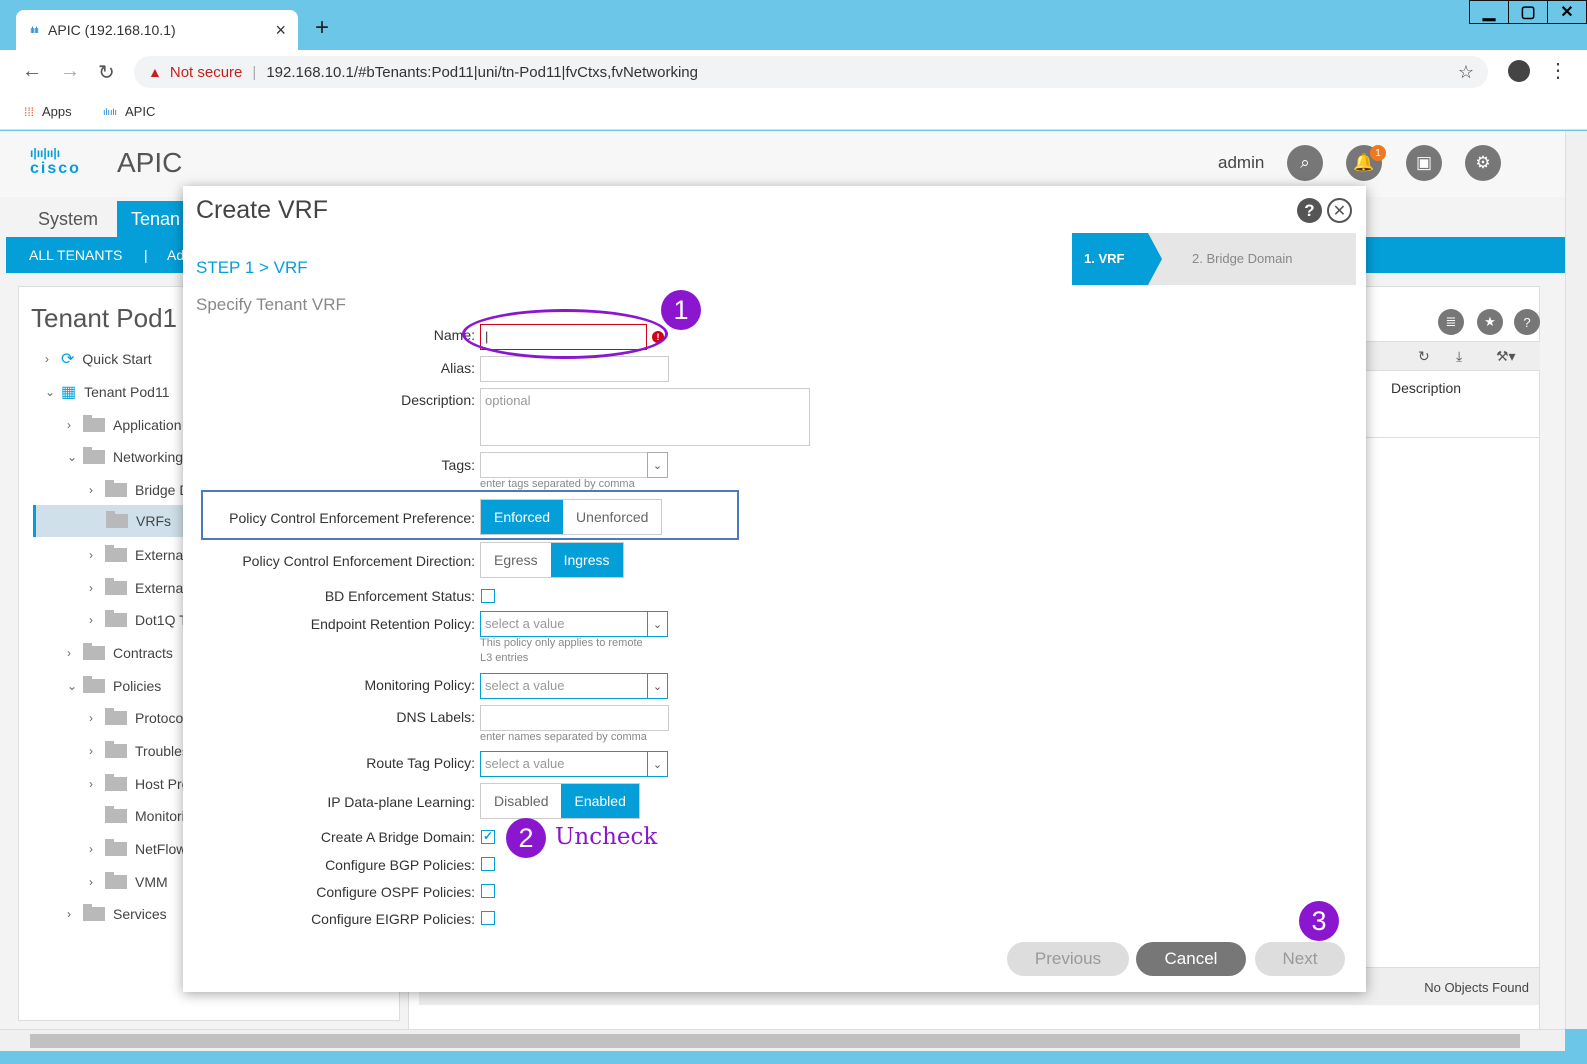  Describe the element at coordinates (280, 30) in the screenshot. I see `tab-close-icon: ×` at that location.